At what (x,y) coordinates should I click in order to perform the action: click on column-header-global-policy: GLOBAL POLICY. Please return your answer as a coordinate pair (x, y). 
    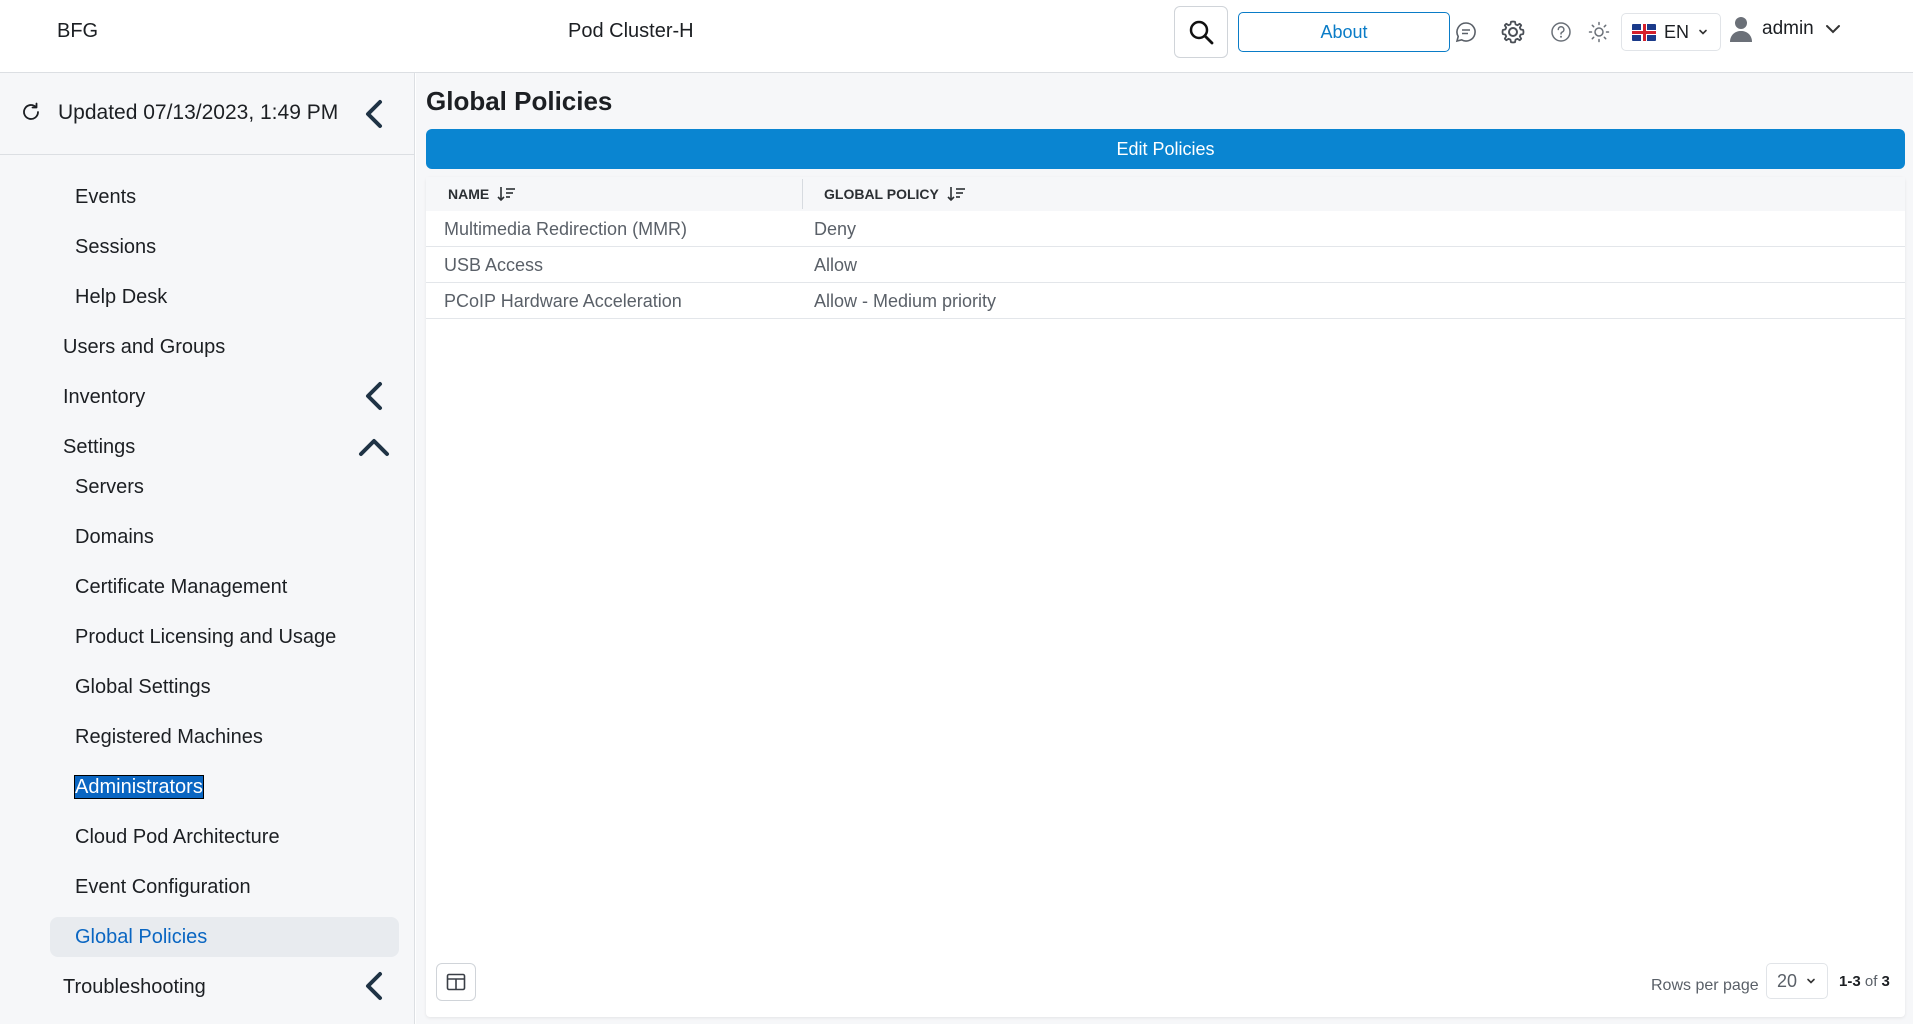
    Looking at the image, I should click on (895, 194).